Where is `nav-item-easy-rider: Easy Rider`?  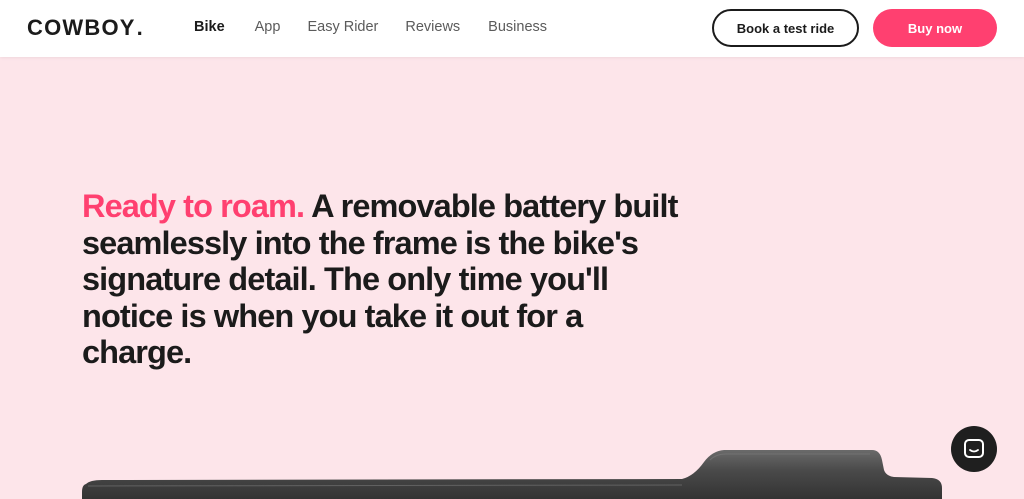 nav-item-easy-rider: Easy Rider is located at coordinates (342, 27).